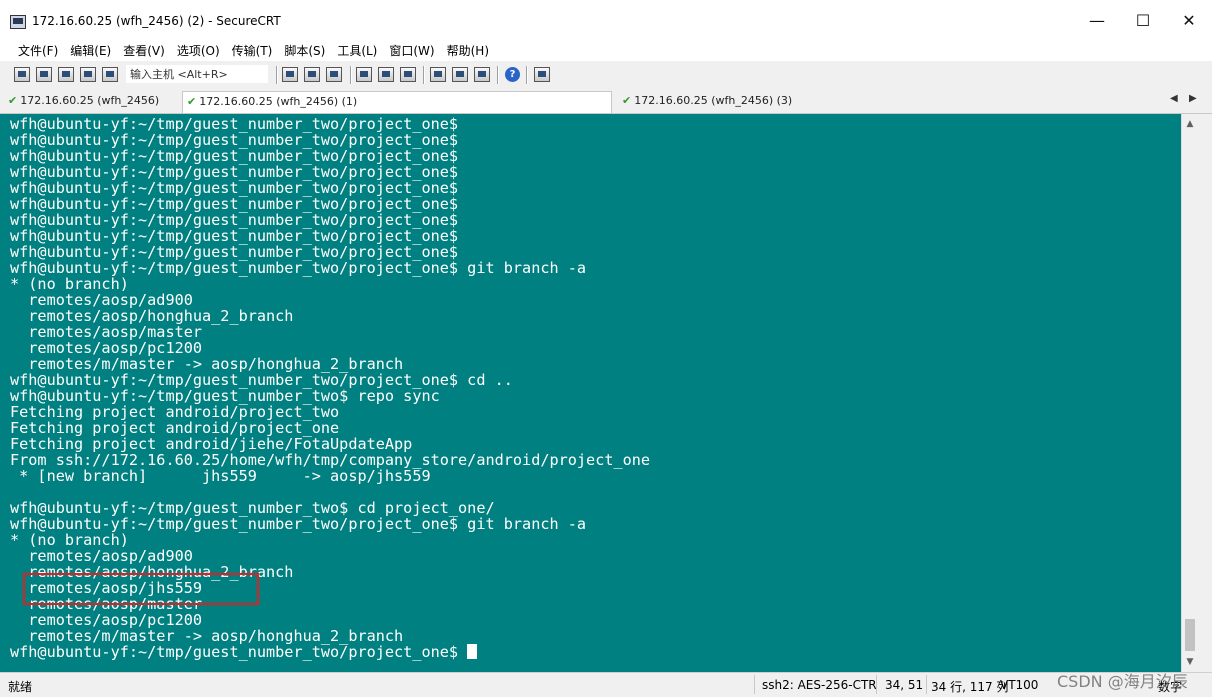  Describe the element at coordinates (252, 50) in the screenshot. I see `menu-transfer: 传输(T)` at that location.